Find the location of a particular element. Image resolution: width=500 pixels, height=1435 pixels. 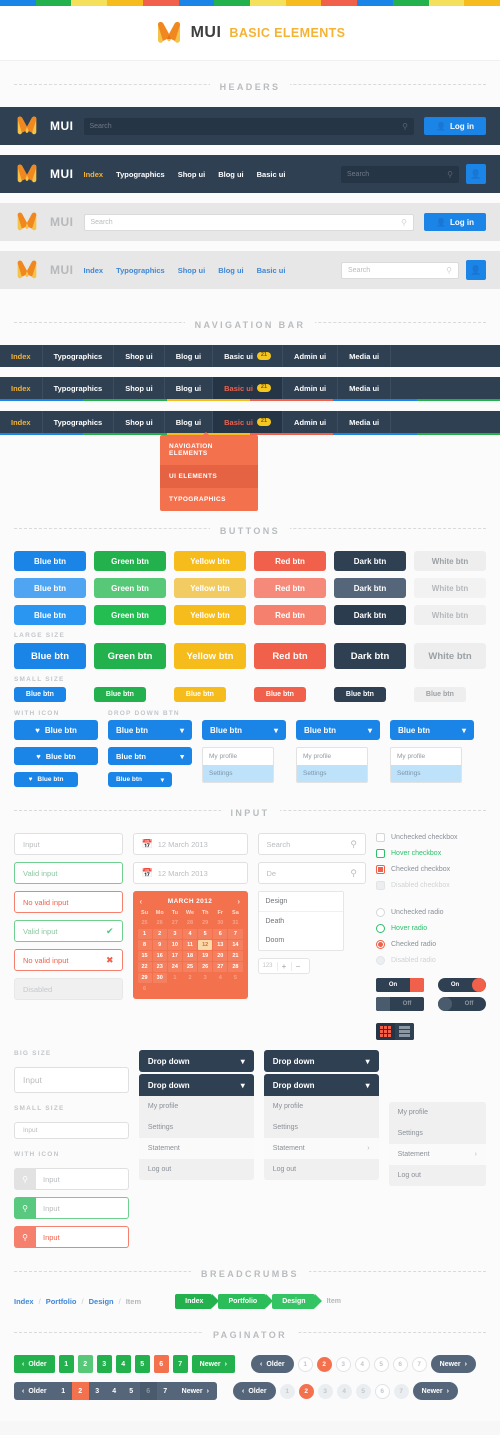

text-input: Valid input is located at coordinates (68, 873).